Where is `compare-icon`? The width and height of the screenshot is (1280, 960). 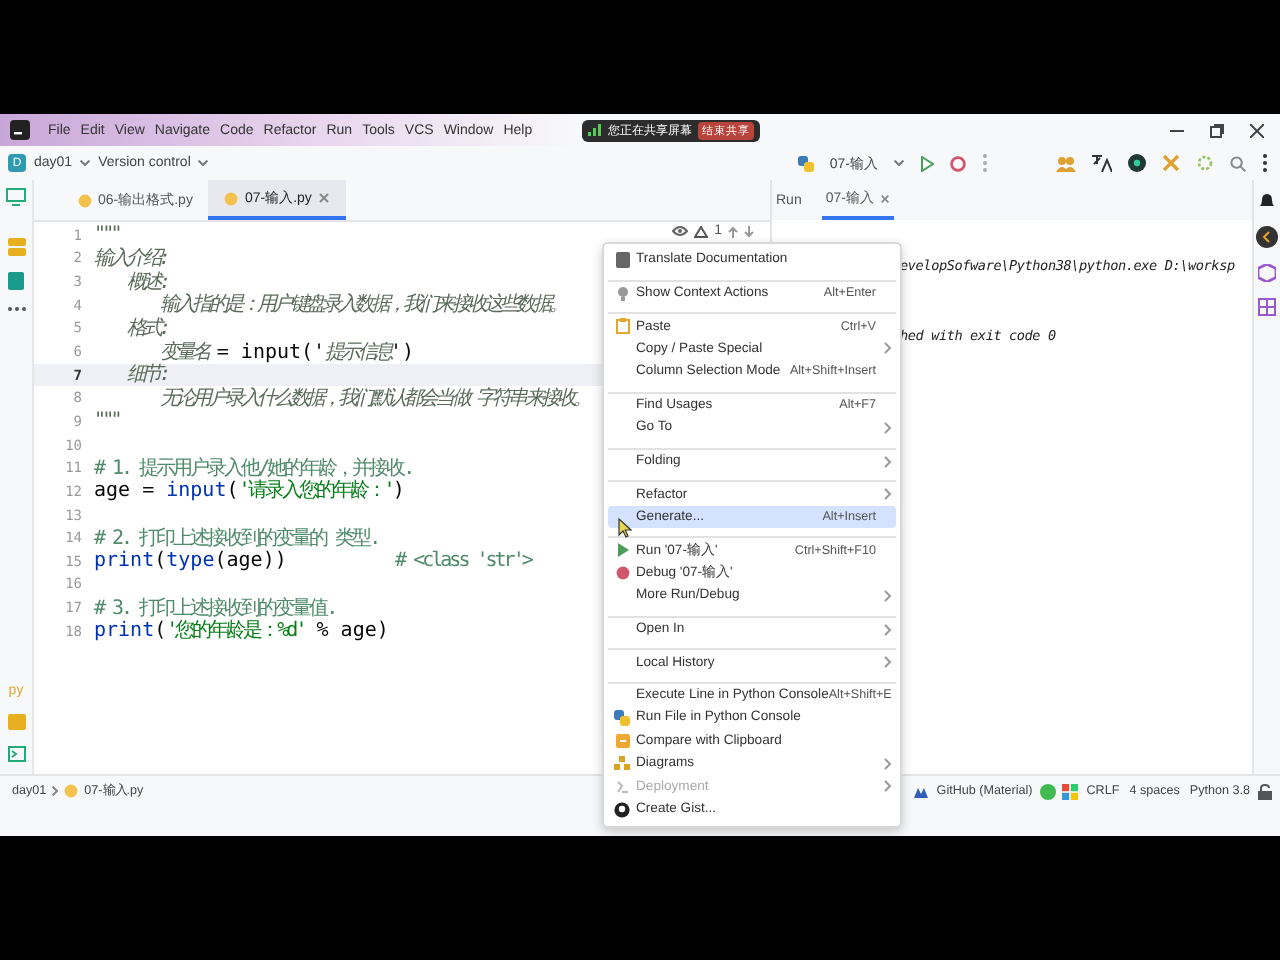
compare-icon is located at coordinates (622, 740).